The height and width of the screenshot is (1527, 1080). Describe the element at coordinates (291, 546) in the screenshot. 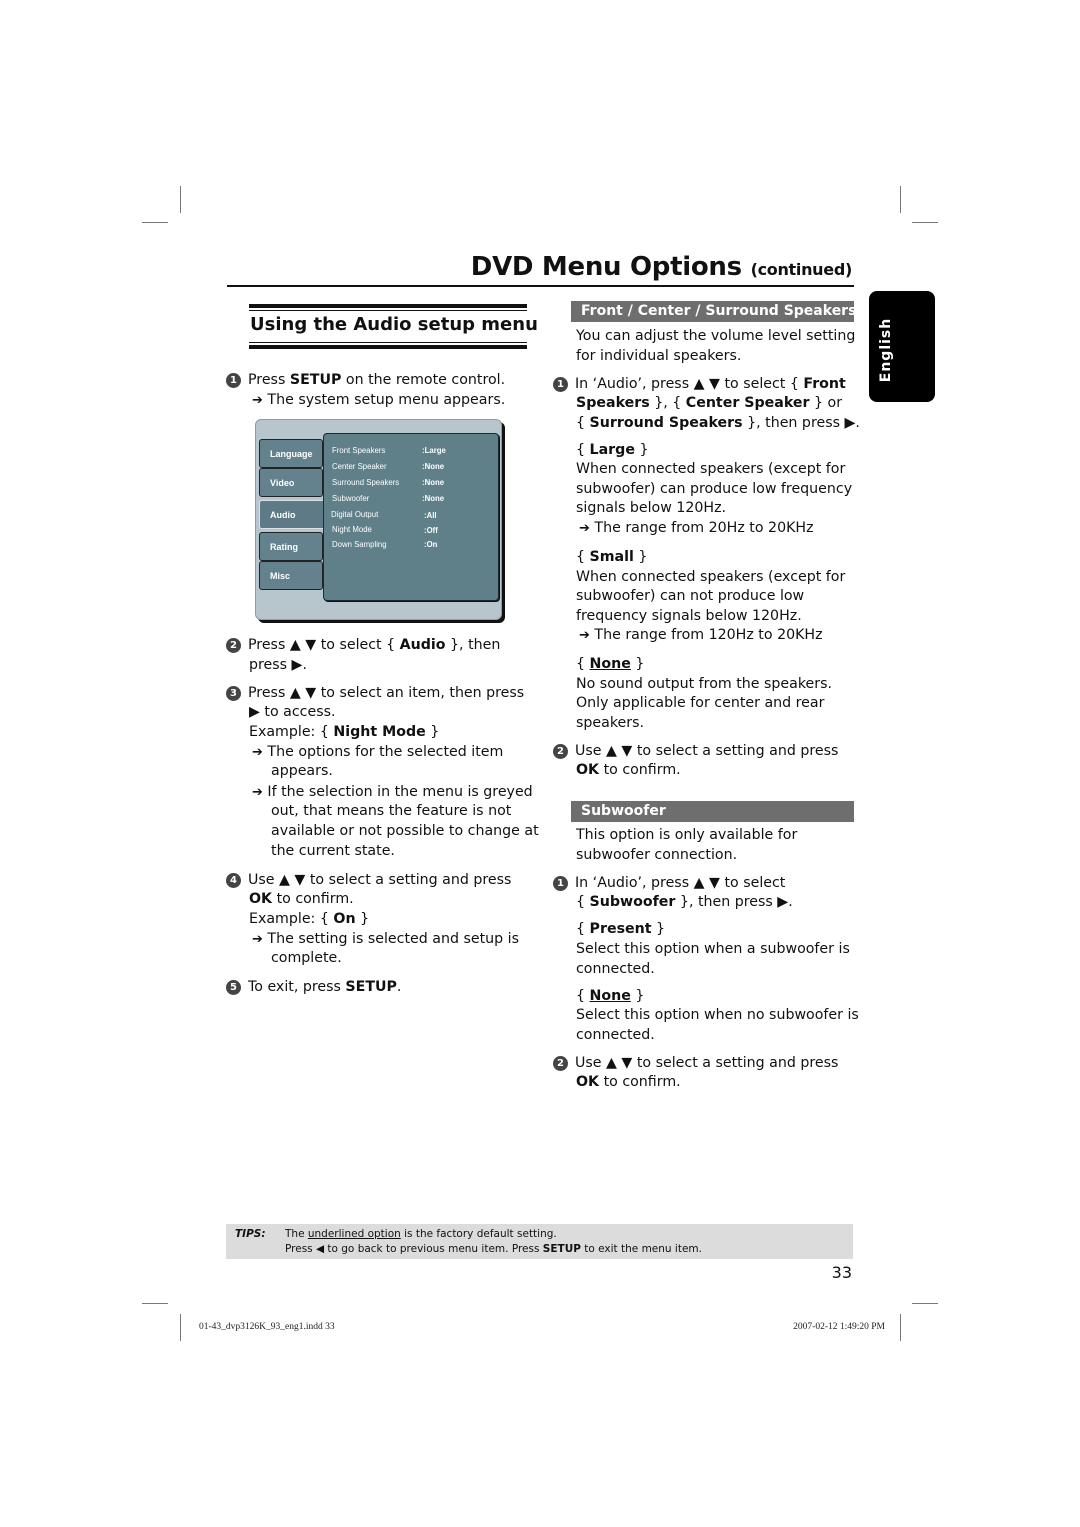

I see `menu-tab-rating: Rating` at that location.